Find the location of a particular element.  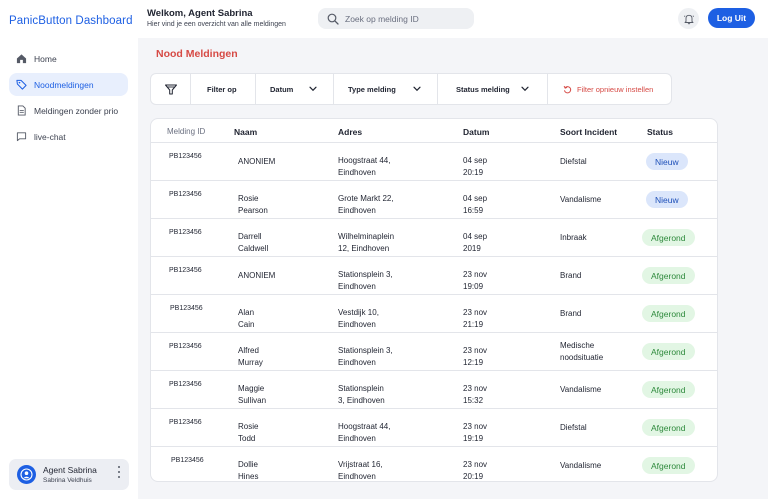

type-filter-label: Type melding is located at coordinates (372, 89).